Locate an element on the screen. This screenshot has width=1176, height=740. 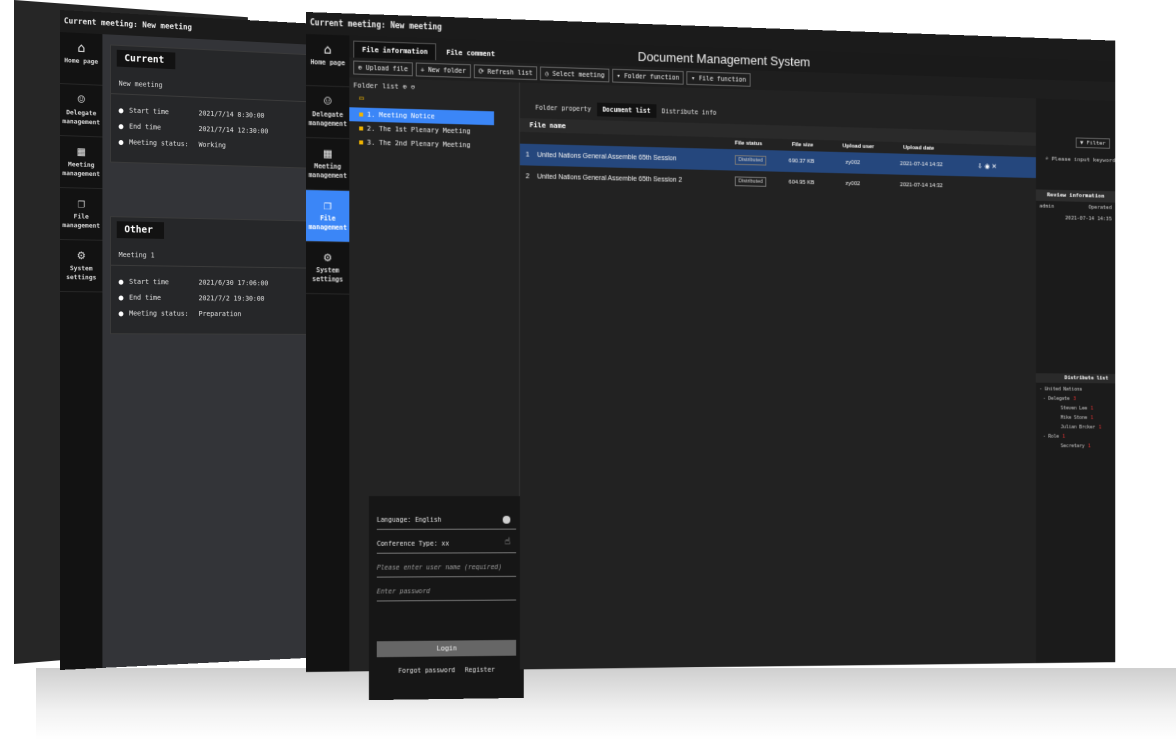
tab-file-comment: File comment is located at coordinates (470, 53).